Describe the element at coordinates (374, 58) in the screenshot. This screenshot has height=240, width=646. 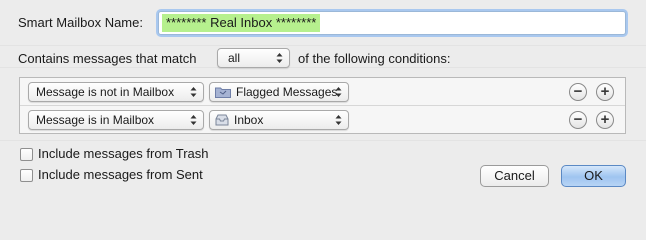
I see `match-suffix-label: of the following conditions:` at that location.